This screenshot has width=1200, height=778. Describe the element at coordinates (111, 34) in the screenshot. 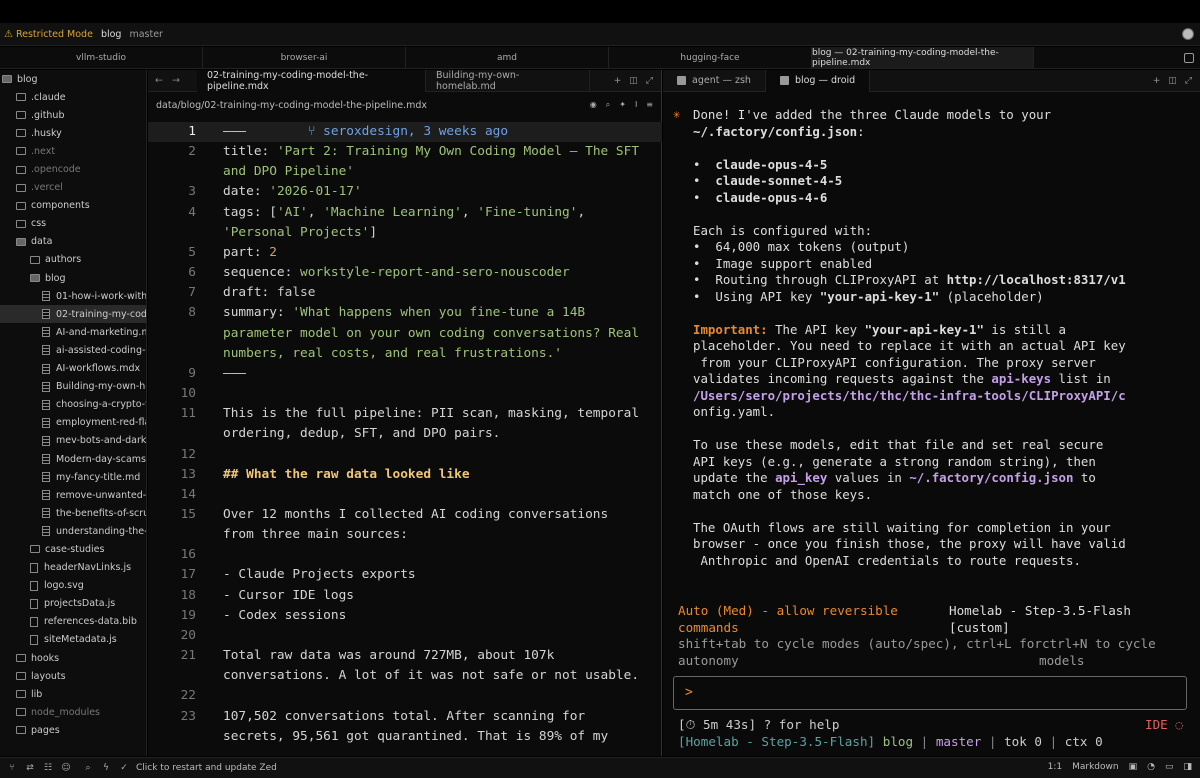

I see `project-name: blog` at that location.